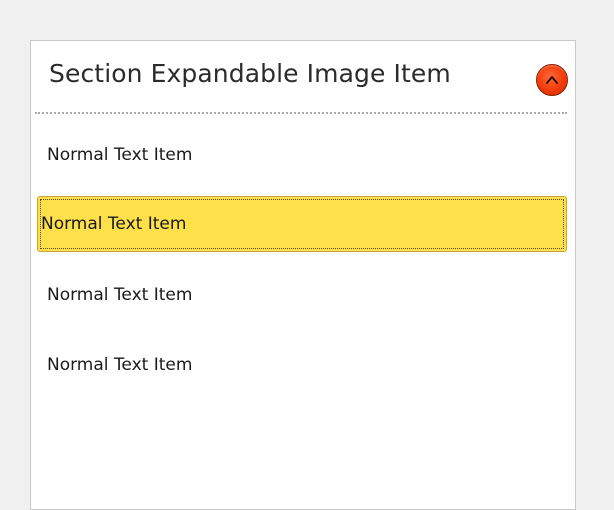 Image resolution: width=614 pixels, height=510 pixels. What do you see at coordinates (250, 73) in the screenshot?
I see `section-title: Section Expandable Image Item` at bounding box center [250, 73].